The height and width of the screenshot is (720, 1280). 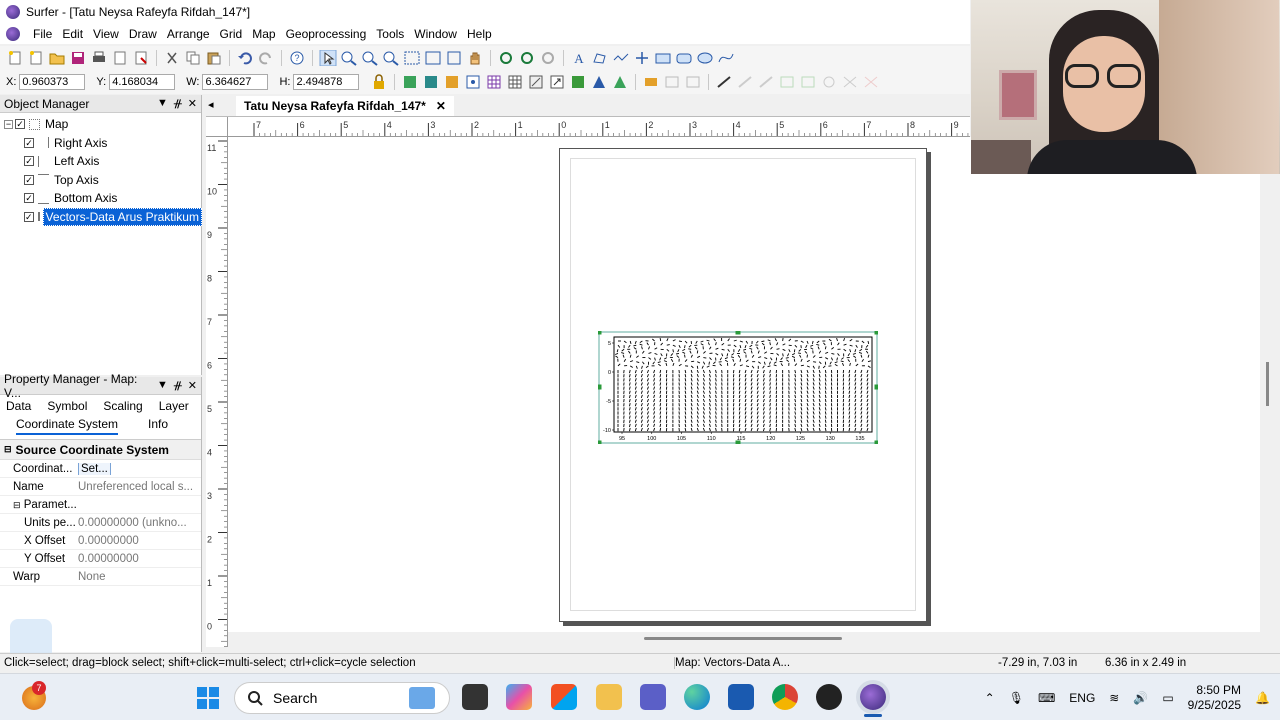 What do you see at coordinates (527, 58) in the screenshot?
I see `redraw-icon` at bounding box center [527, 58].